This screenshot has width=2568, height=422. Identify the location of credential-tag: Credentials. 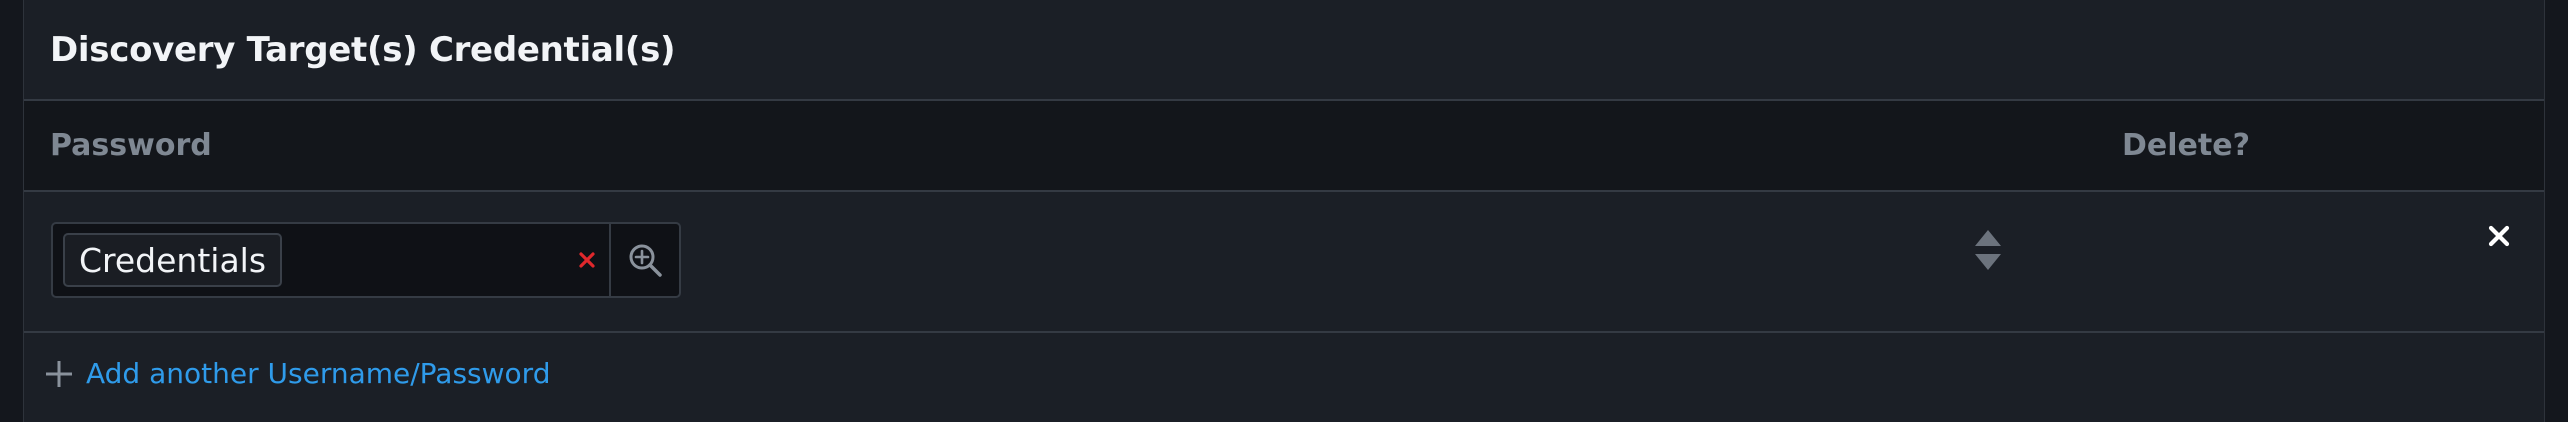
(173, 260).